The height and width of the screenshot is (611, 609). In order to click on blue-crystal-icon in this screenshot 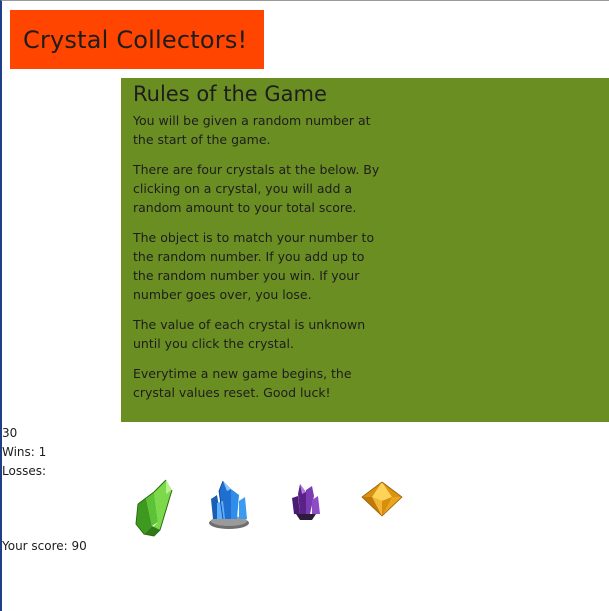, I will do `click(229, 504)`.